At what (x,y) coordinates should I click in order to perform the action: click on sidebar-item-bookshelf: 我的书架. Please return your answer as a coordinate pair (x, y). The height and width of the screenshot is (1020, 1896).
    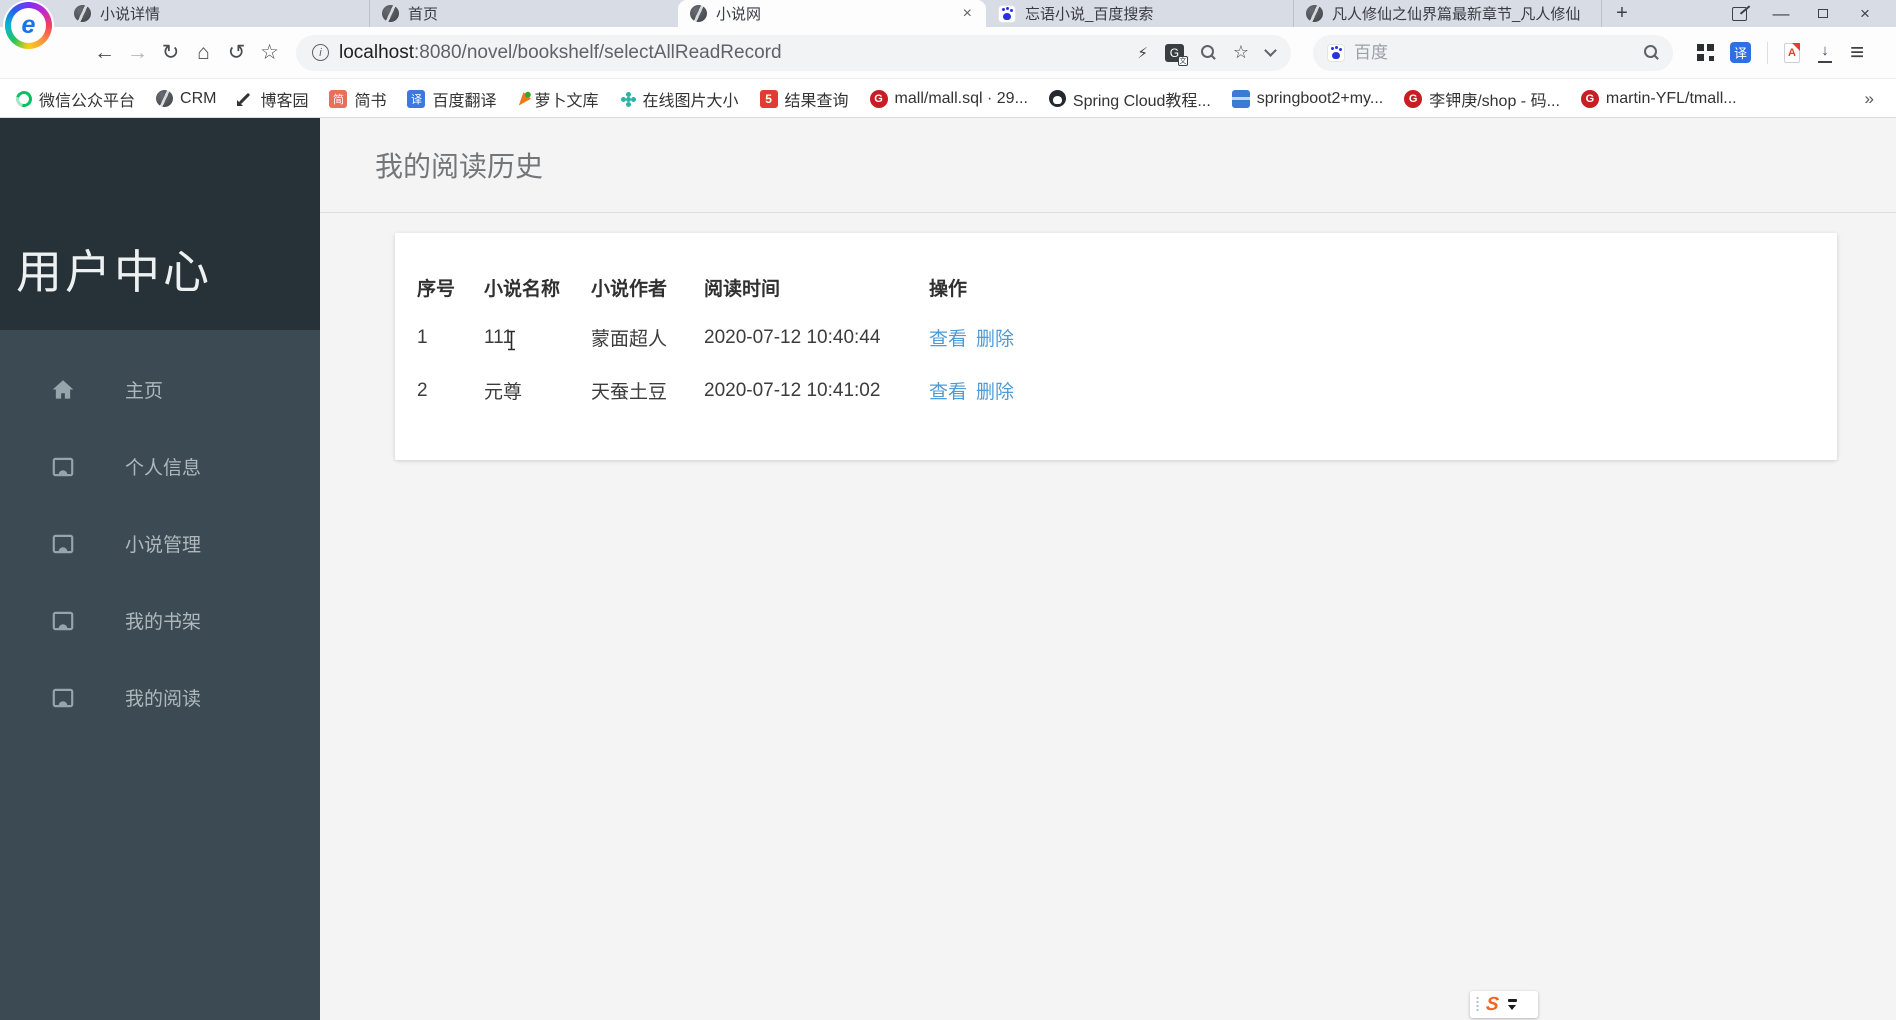
    Looking at the image, I should click on (160, 620).